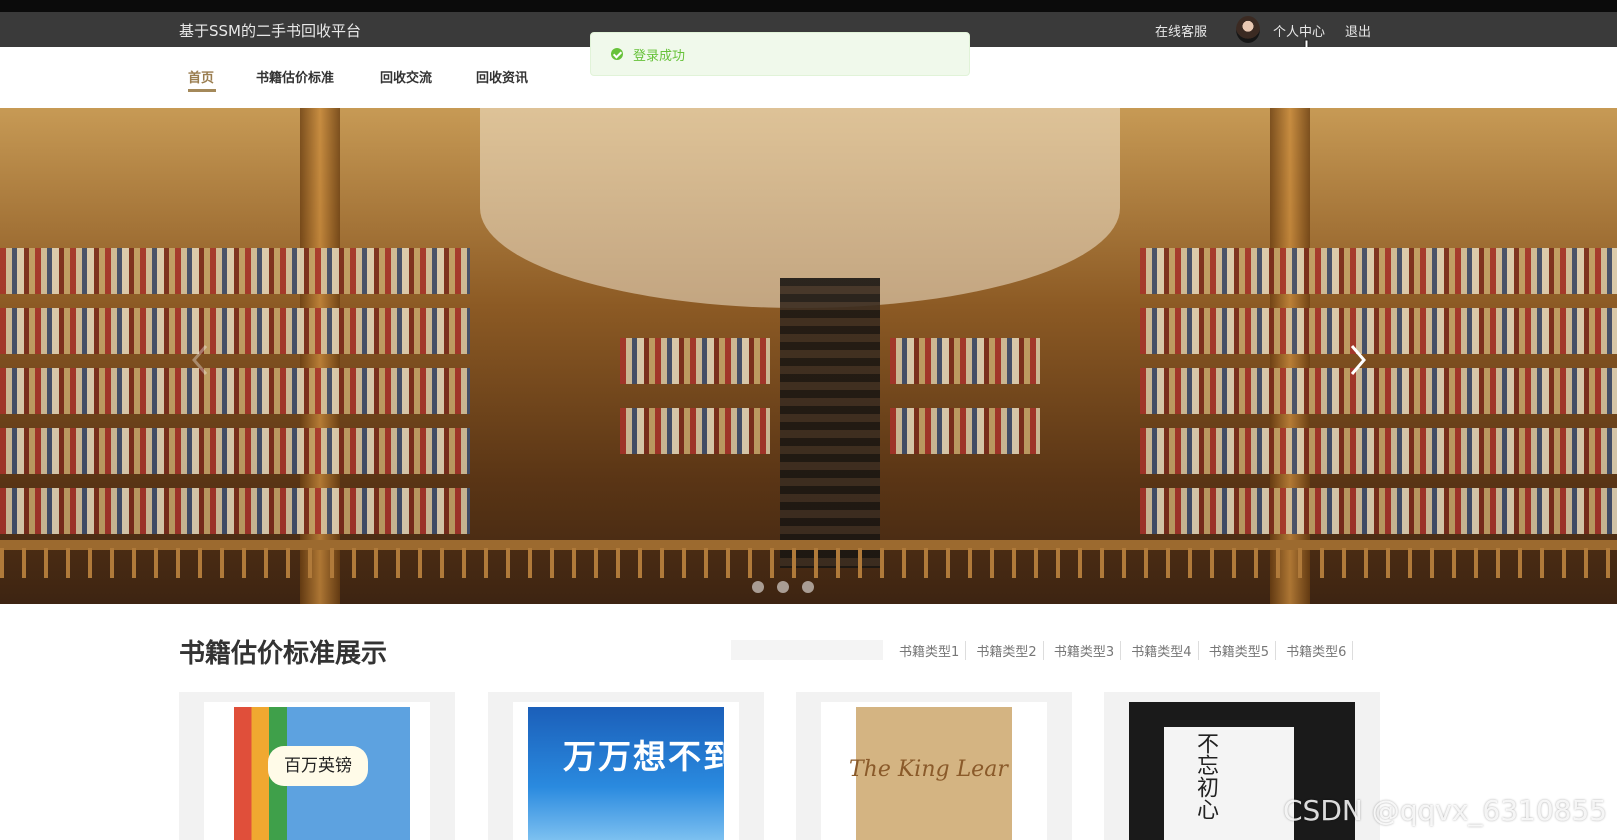 The height and width of the screenshot is (840, 1617). What do you see at coordinates (1205, 776) in the screenshot?
I see `book-cover-title: 不忘初心` at bounding box center [1205, 776].